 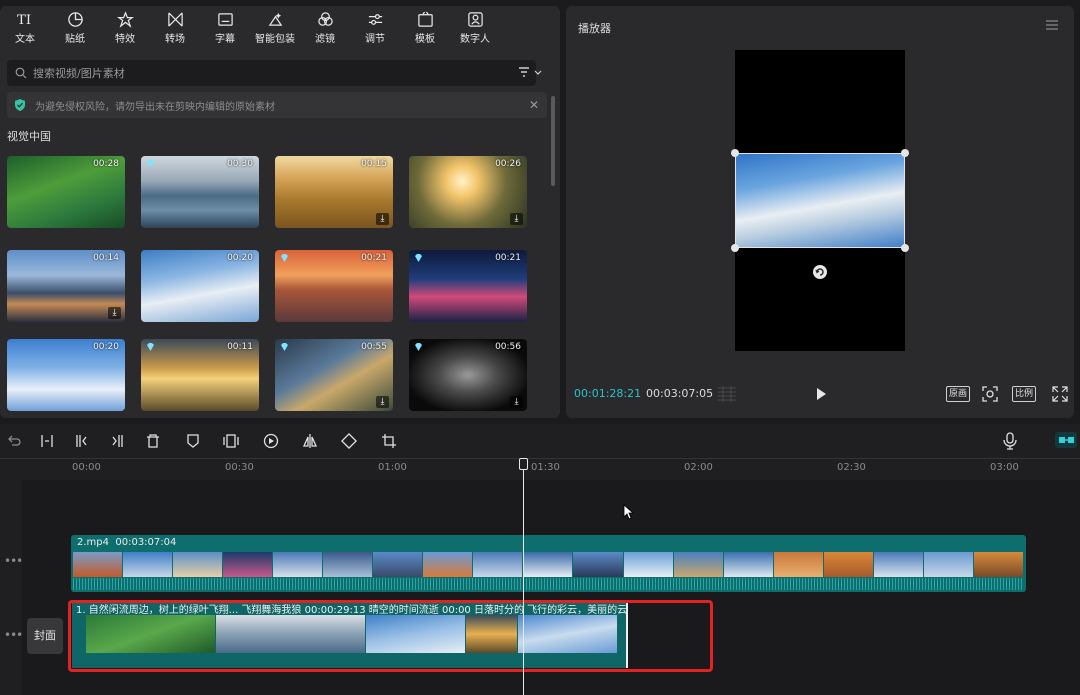 I want to click on digital-human-icon, so click(x=475, y=19).